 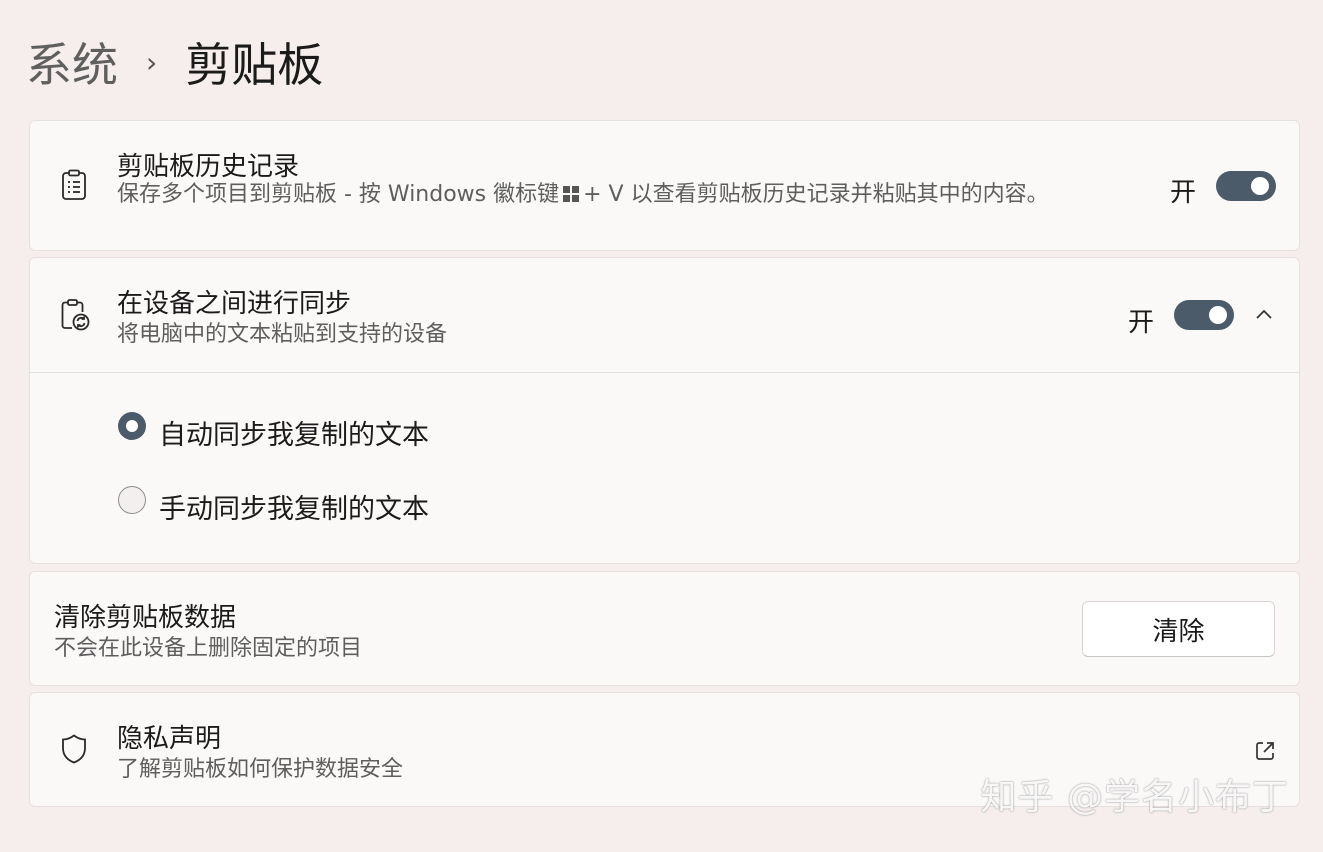 I want to click on section-divider, so click(x=664, y=372).